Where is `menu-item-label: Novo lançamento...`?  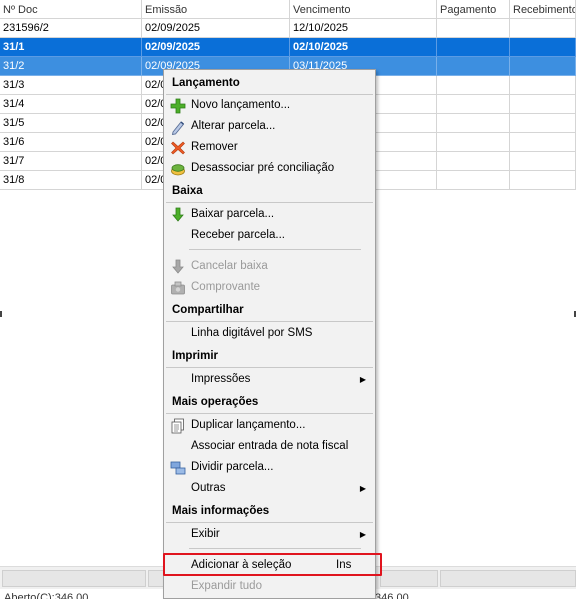 menu-item-label: Novo lançamento... is located at coordinates (241, 105).